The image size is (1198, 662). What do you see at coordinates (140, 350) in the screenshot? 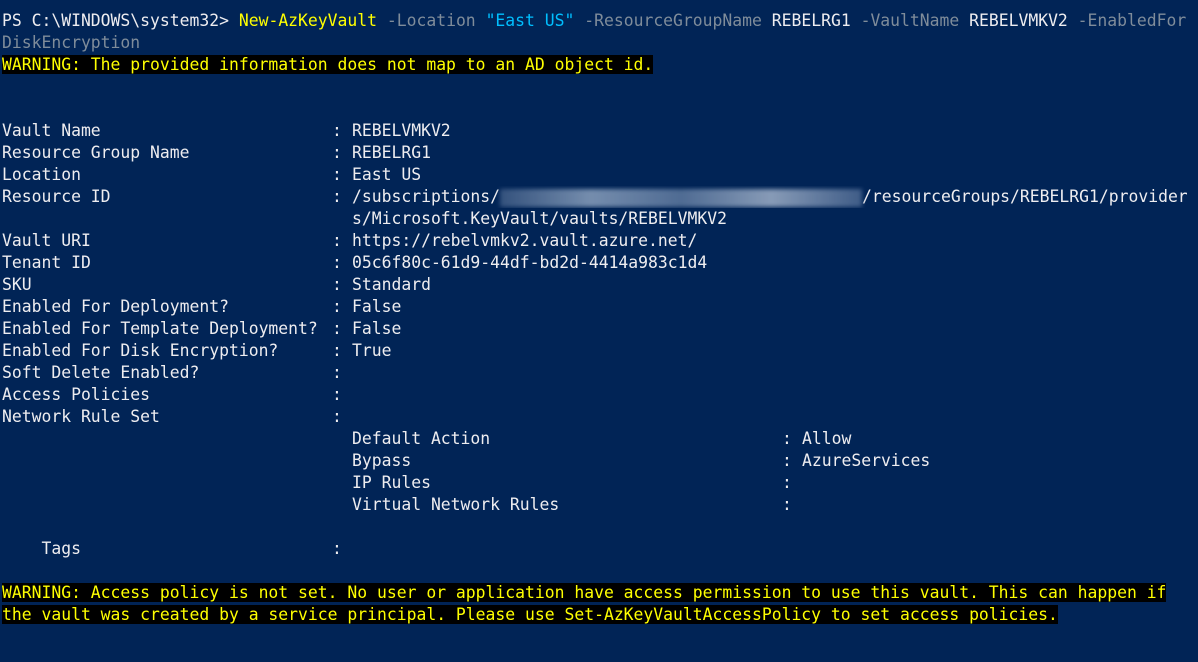
I see `prop-label: Enabled For Disk Encryption?` at bounding box center [140, 350].